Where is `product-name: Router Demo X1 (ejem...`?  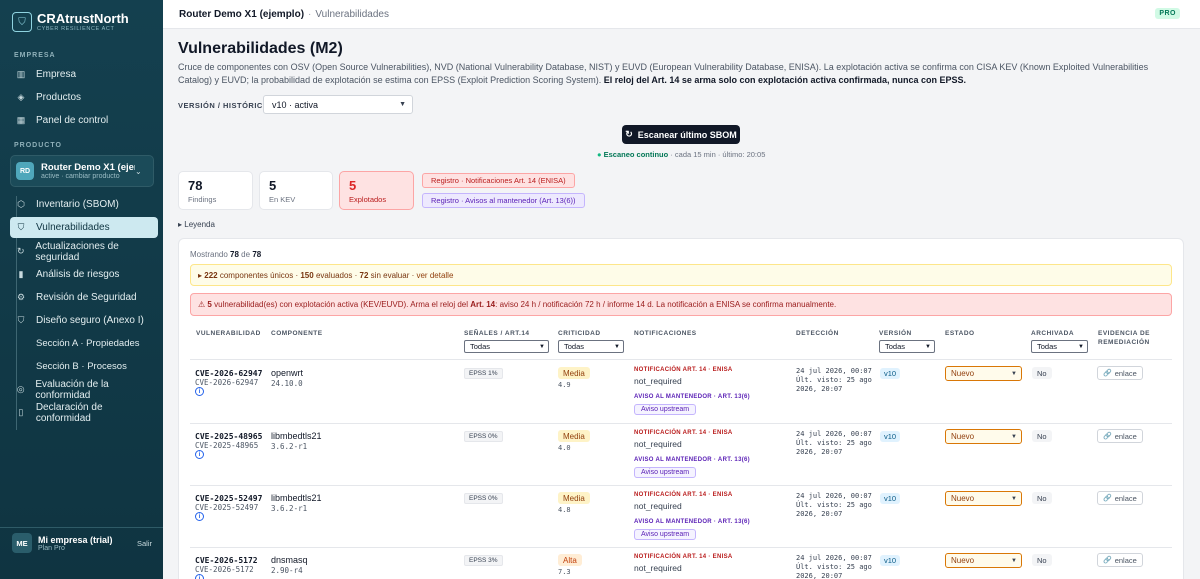
product-name: Router Demo X1 (ejem... is located at coordinates (88, 167).